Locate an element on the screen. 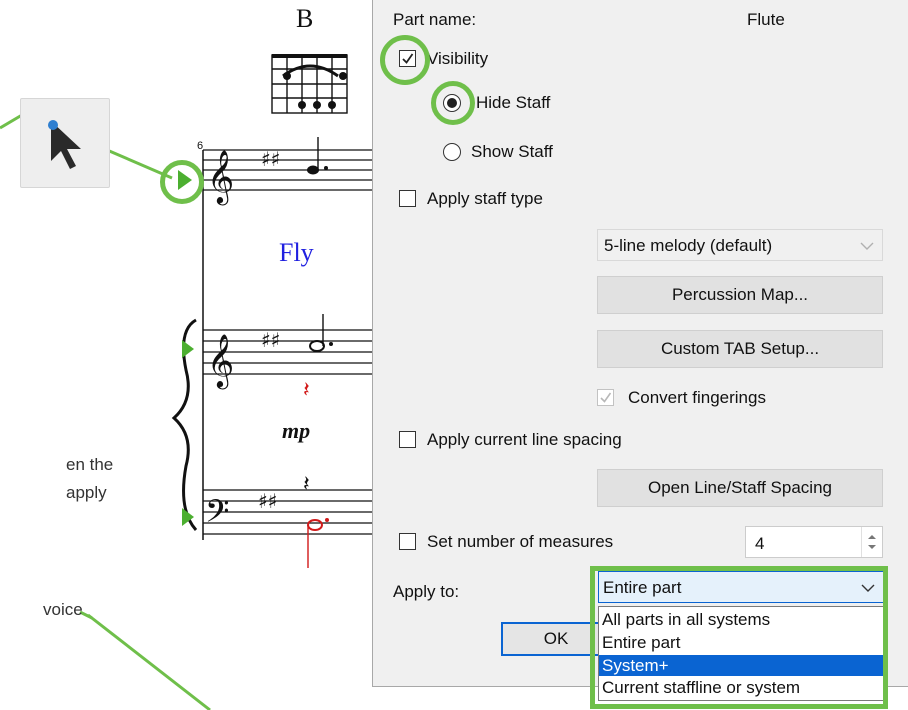 The height and width of the screenshot is (710, 908). measures-value: 4 is located at coordinates (760, 543).